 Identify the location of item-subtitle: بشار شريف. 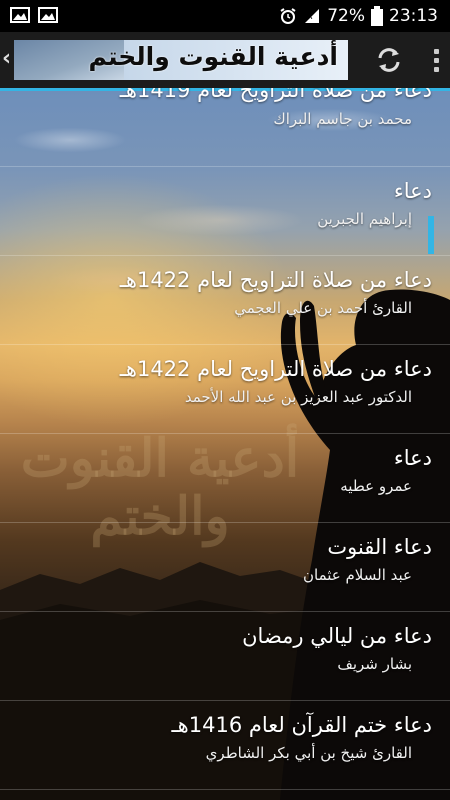
(374, 664).